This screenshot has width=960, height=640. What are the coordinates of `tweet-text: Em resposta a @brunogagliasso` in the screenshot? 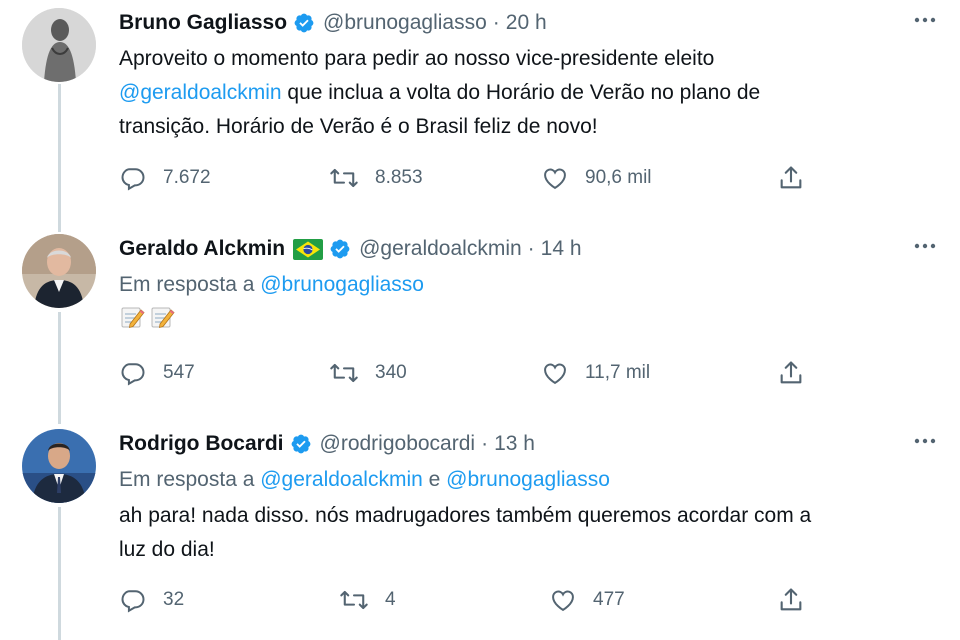 It's located at (519, 299).